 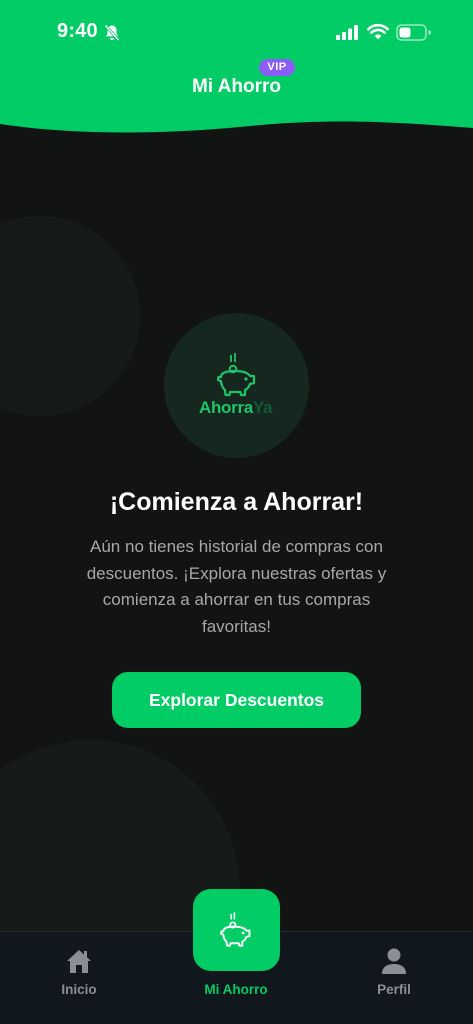 What do you see at coordinates (77, 31) in the screenshot?
I see `status-time: 9:40` at bounding box center [77, 31].